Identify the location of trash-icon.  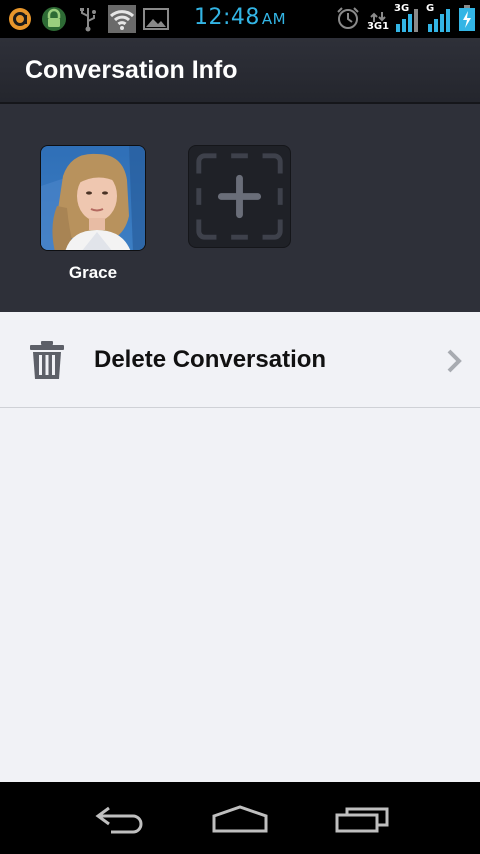
(47, 362).